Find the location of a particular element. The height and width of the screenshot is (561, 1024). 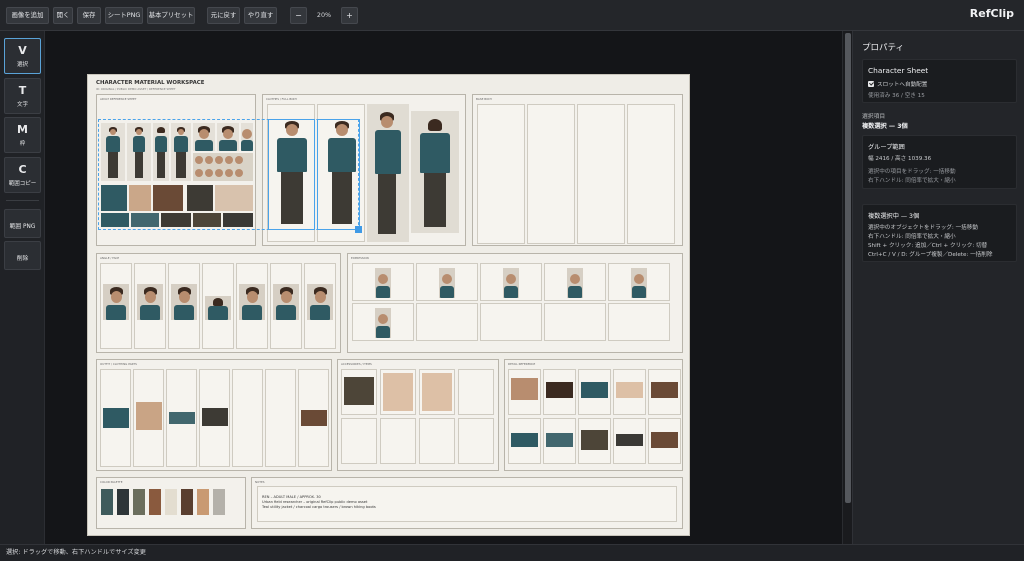

image-full-body-front is located at coordinates (113, 152).